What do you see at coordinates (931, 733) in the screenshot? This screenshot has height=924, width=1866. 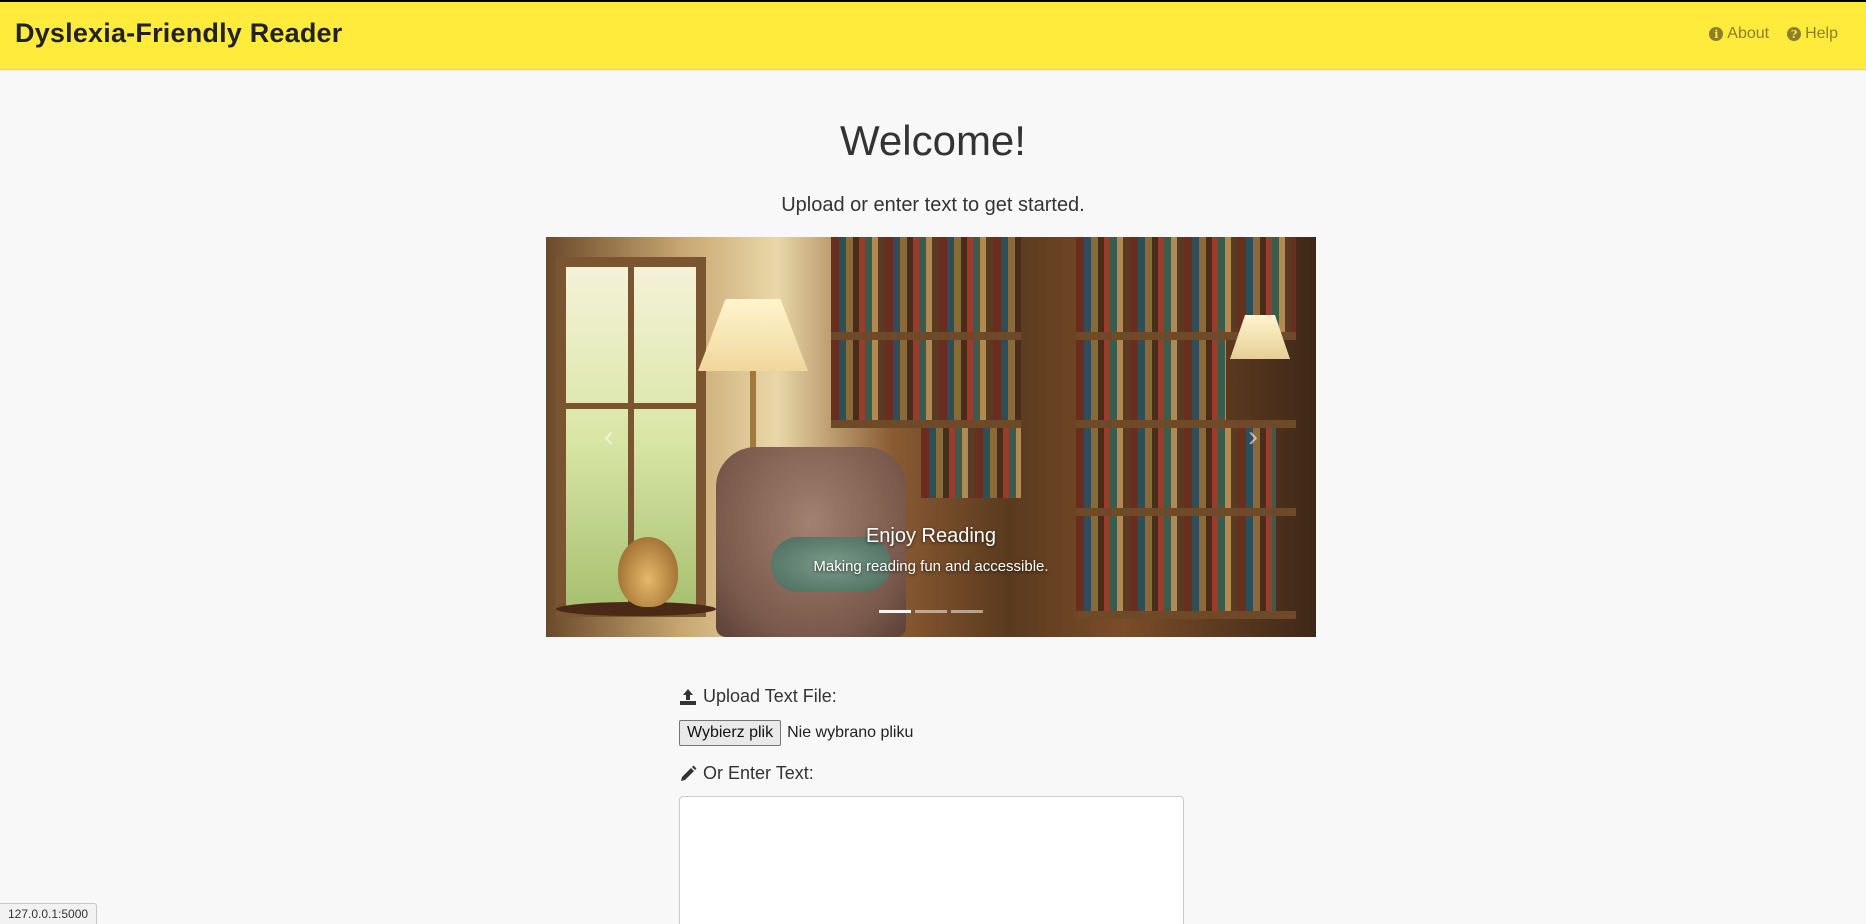 I see `file-input: Wybierz plik Nie wybrano pliku` at bounding box center [931, 733].